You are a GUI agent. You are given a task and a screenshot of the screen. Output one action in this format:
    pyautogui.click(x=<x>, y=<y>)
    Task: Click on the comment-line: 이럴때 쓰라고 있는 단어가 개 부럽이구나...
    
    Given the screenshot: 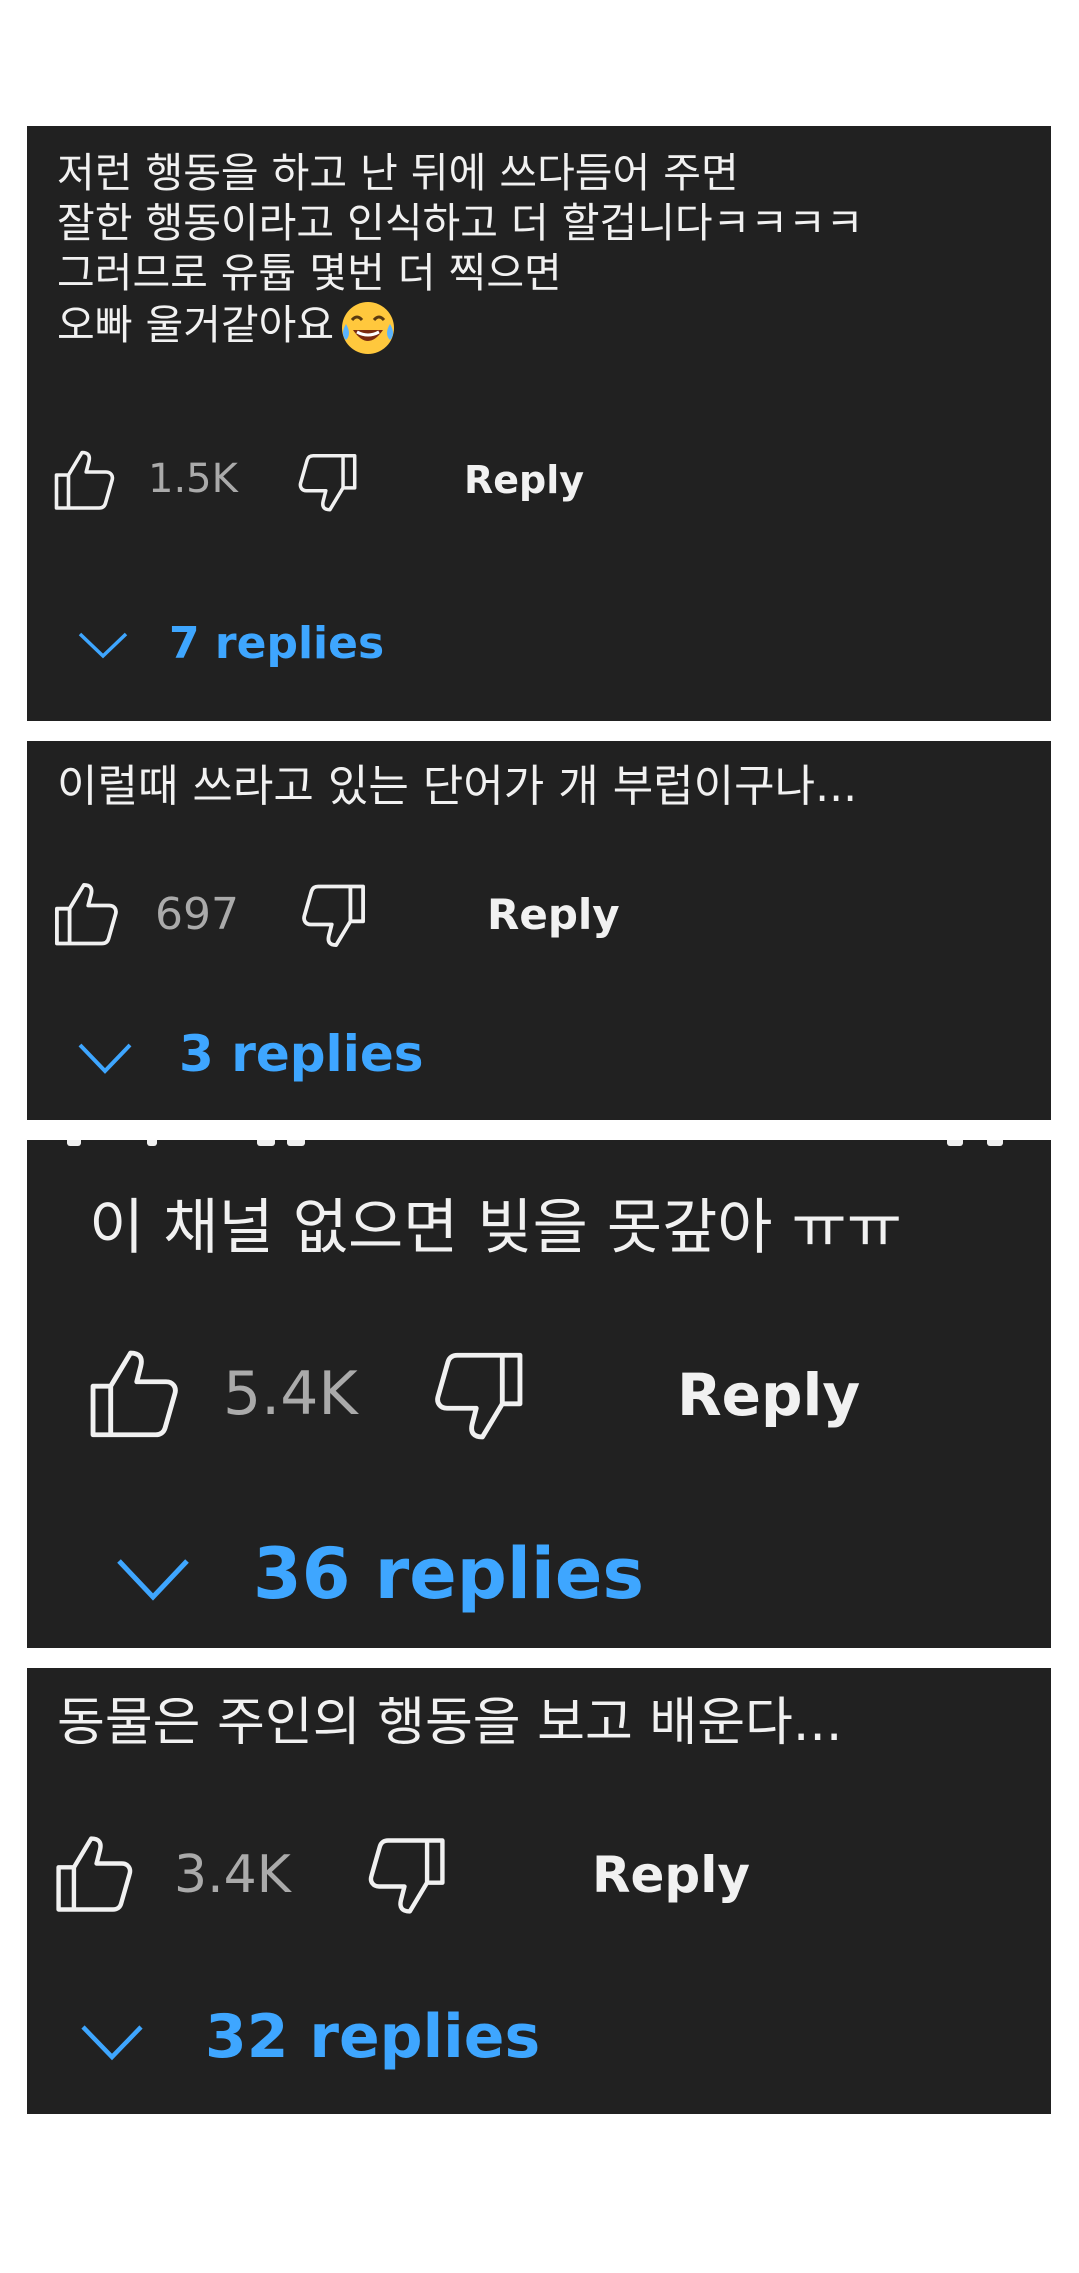 What is the action you would take?
    pyautogui.click(x=457, y=786)
    